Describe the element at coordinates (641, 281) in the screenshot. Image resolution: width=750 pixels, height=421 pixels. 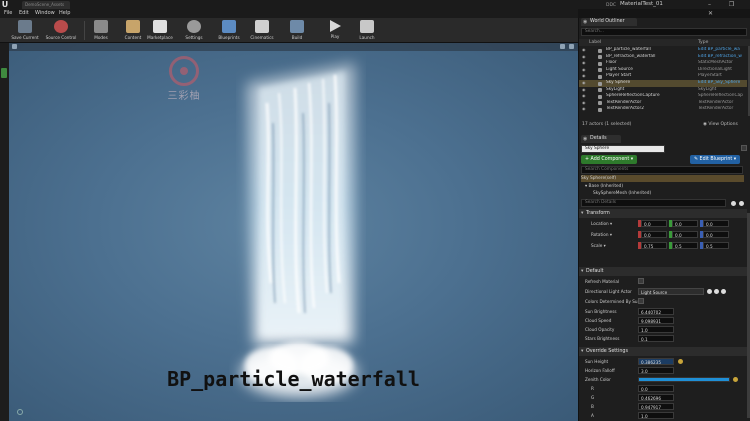
I see `refresh-material-checkbox` at that location.